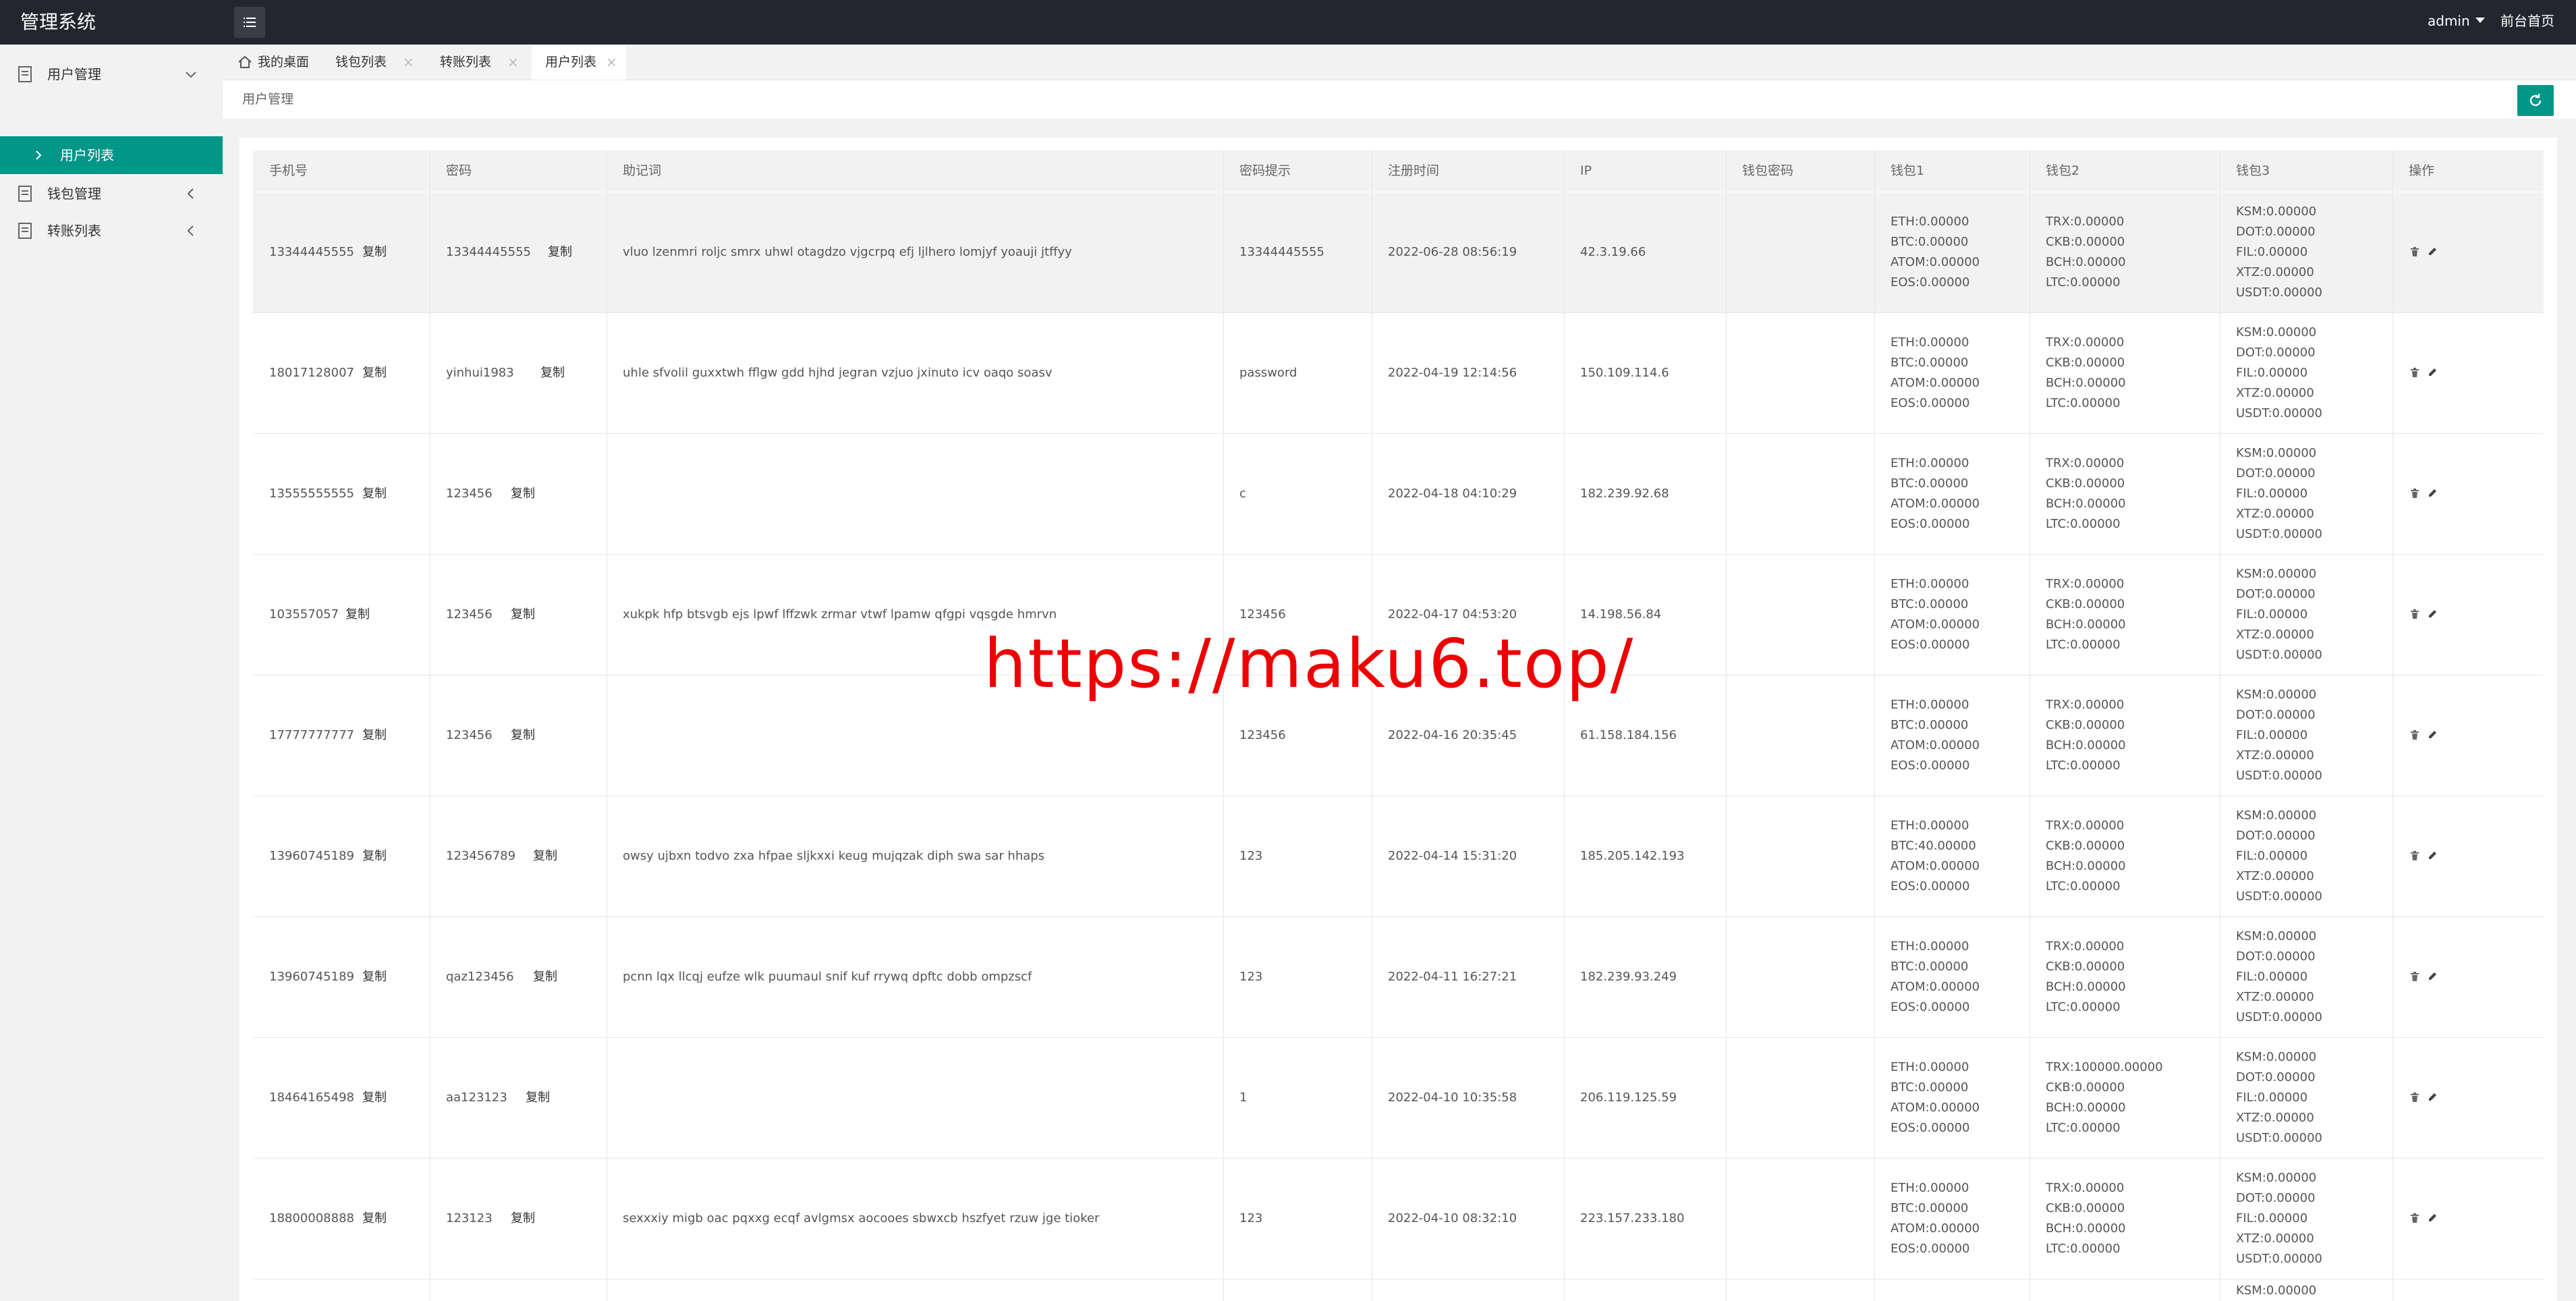 This screenshot has height=1301, width=2576. Describe the element at coordinates (111, 155) in the screenshot. I see `sidebar-item-user-list: 用户列表` at that location.